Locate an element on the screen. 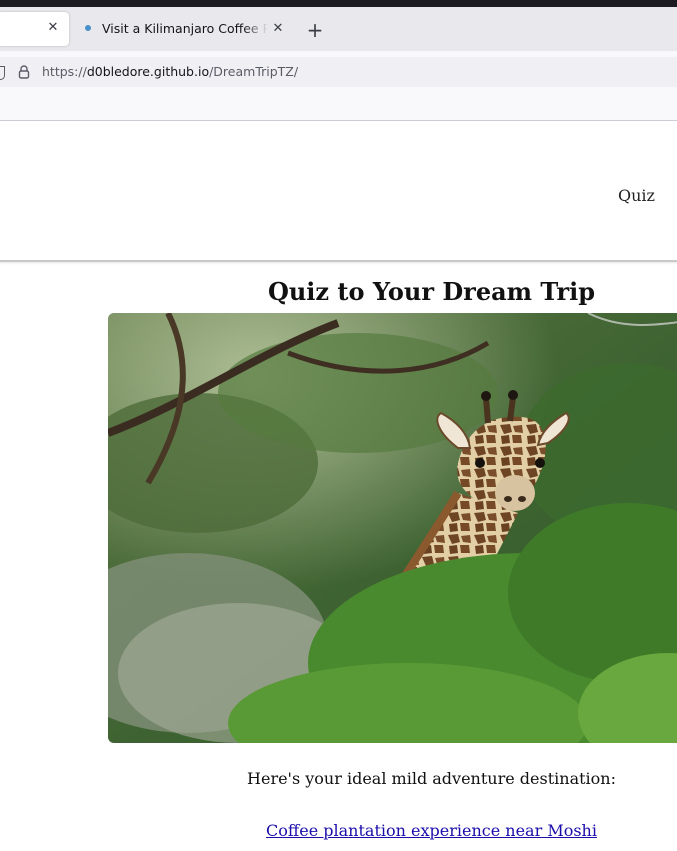 This screenshot has width=677, height=851. result-destination-link: Coffee plantation experience near Moshi is located at coordinates (431, 831).